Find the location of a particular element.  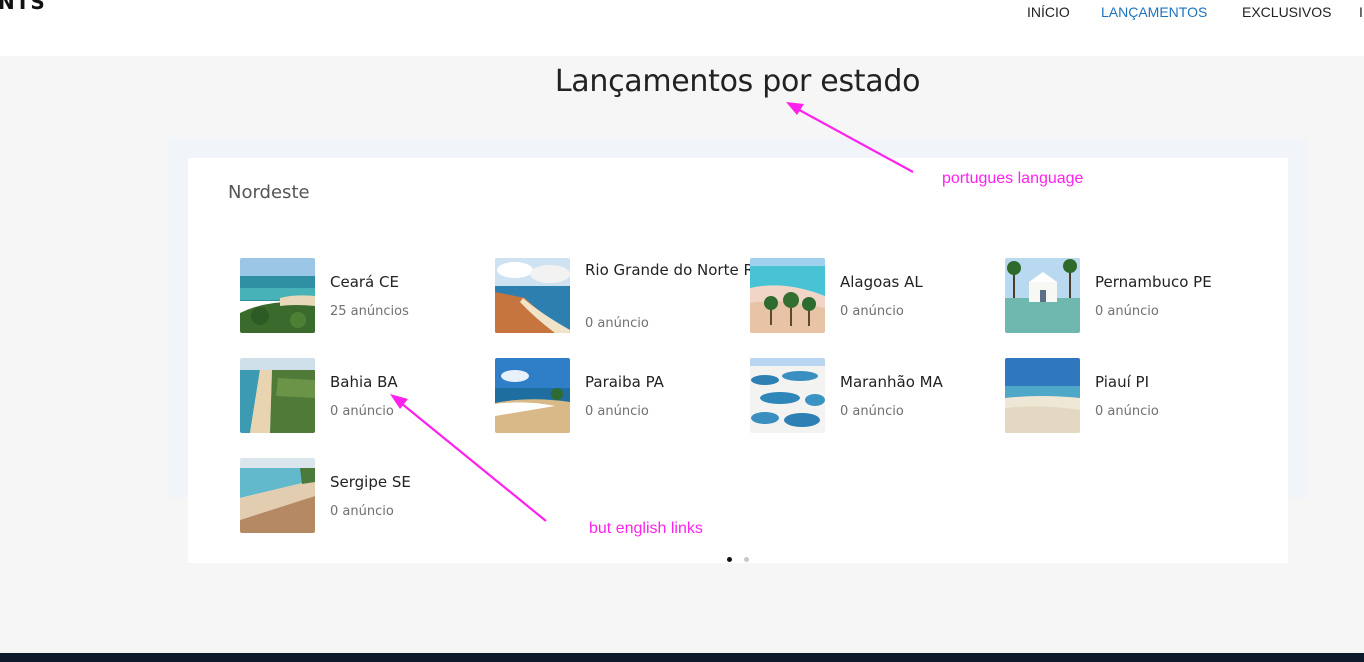

state-image-bahia is located at coordinates (277, 395).